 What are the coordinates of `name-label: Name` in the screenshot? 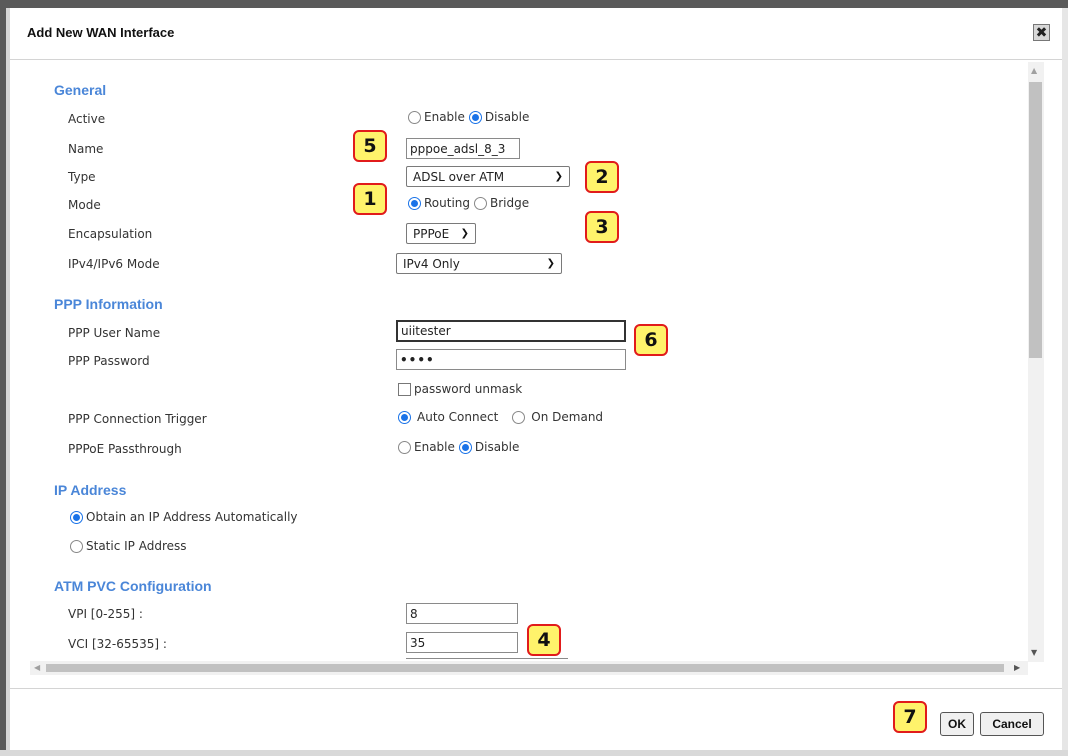 It's located at (86, 149).